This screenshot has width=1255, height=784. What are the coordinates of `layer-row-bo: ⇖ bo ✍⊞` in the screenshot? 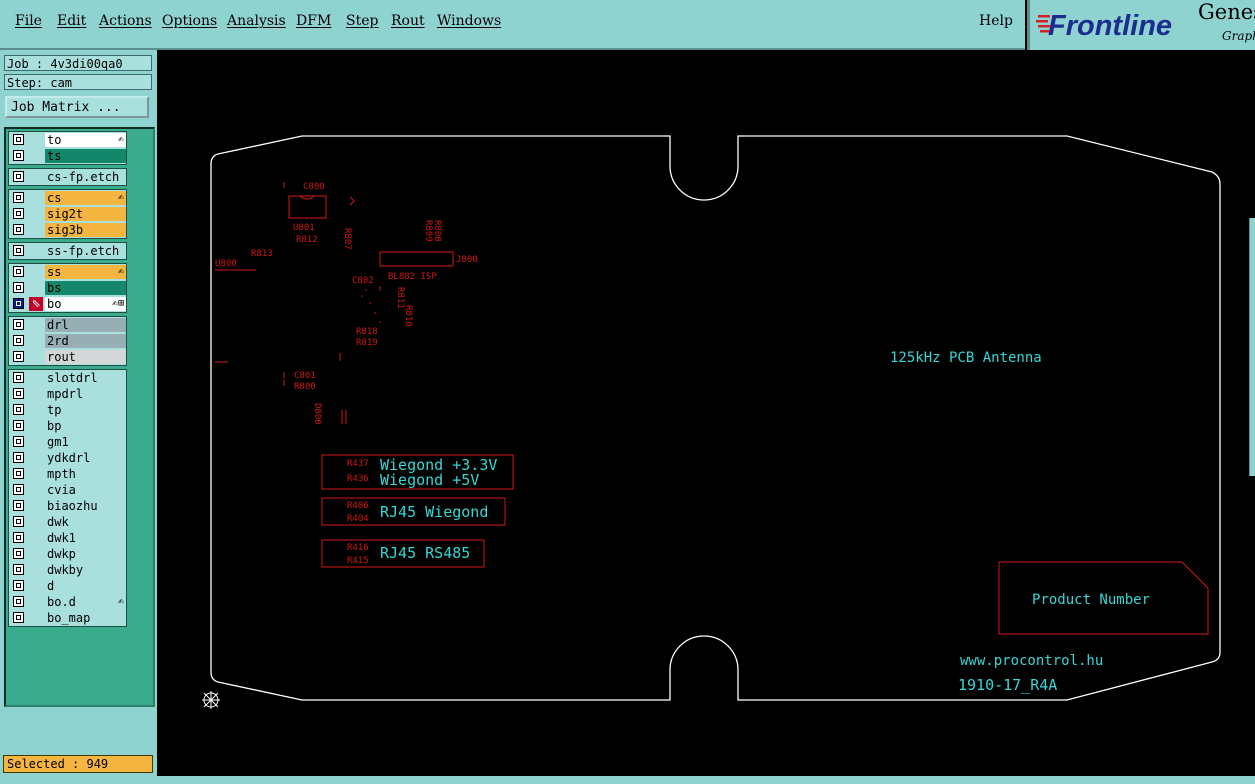 It's located at (67, 304).